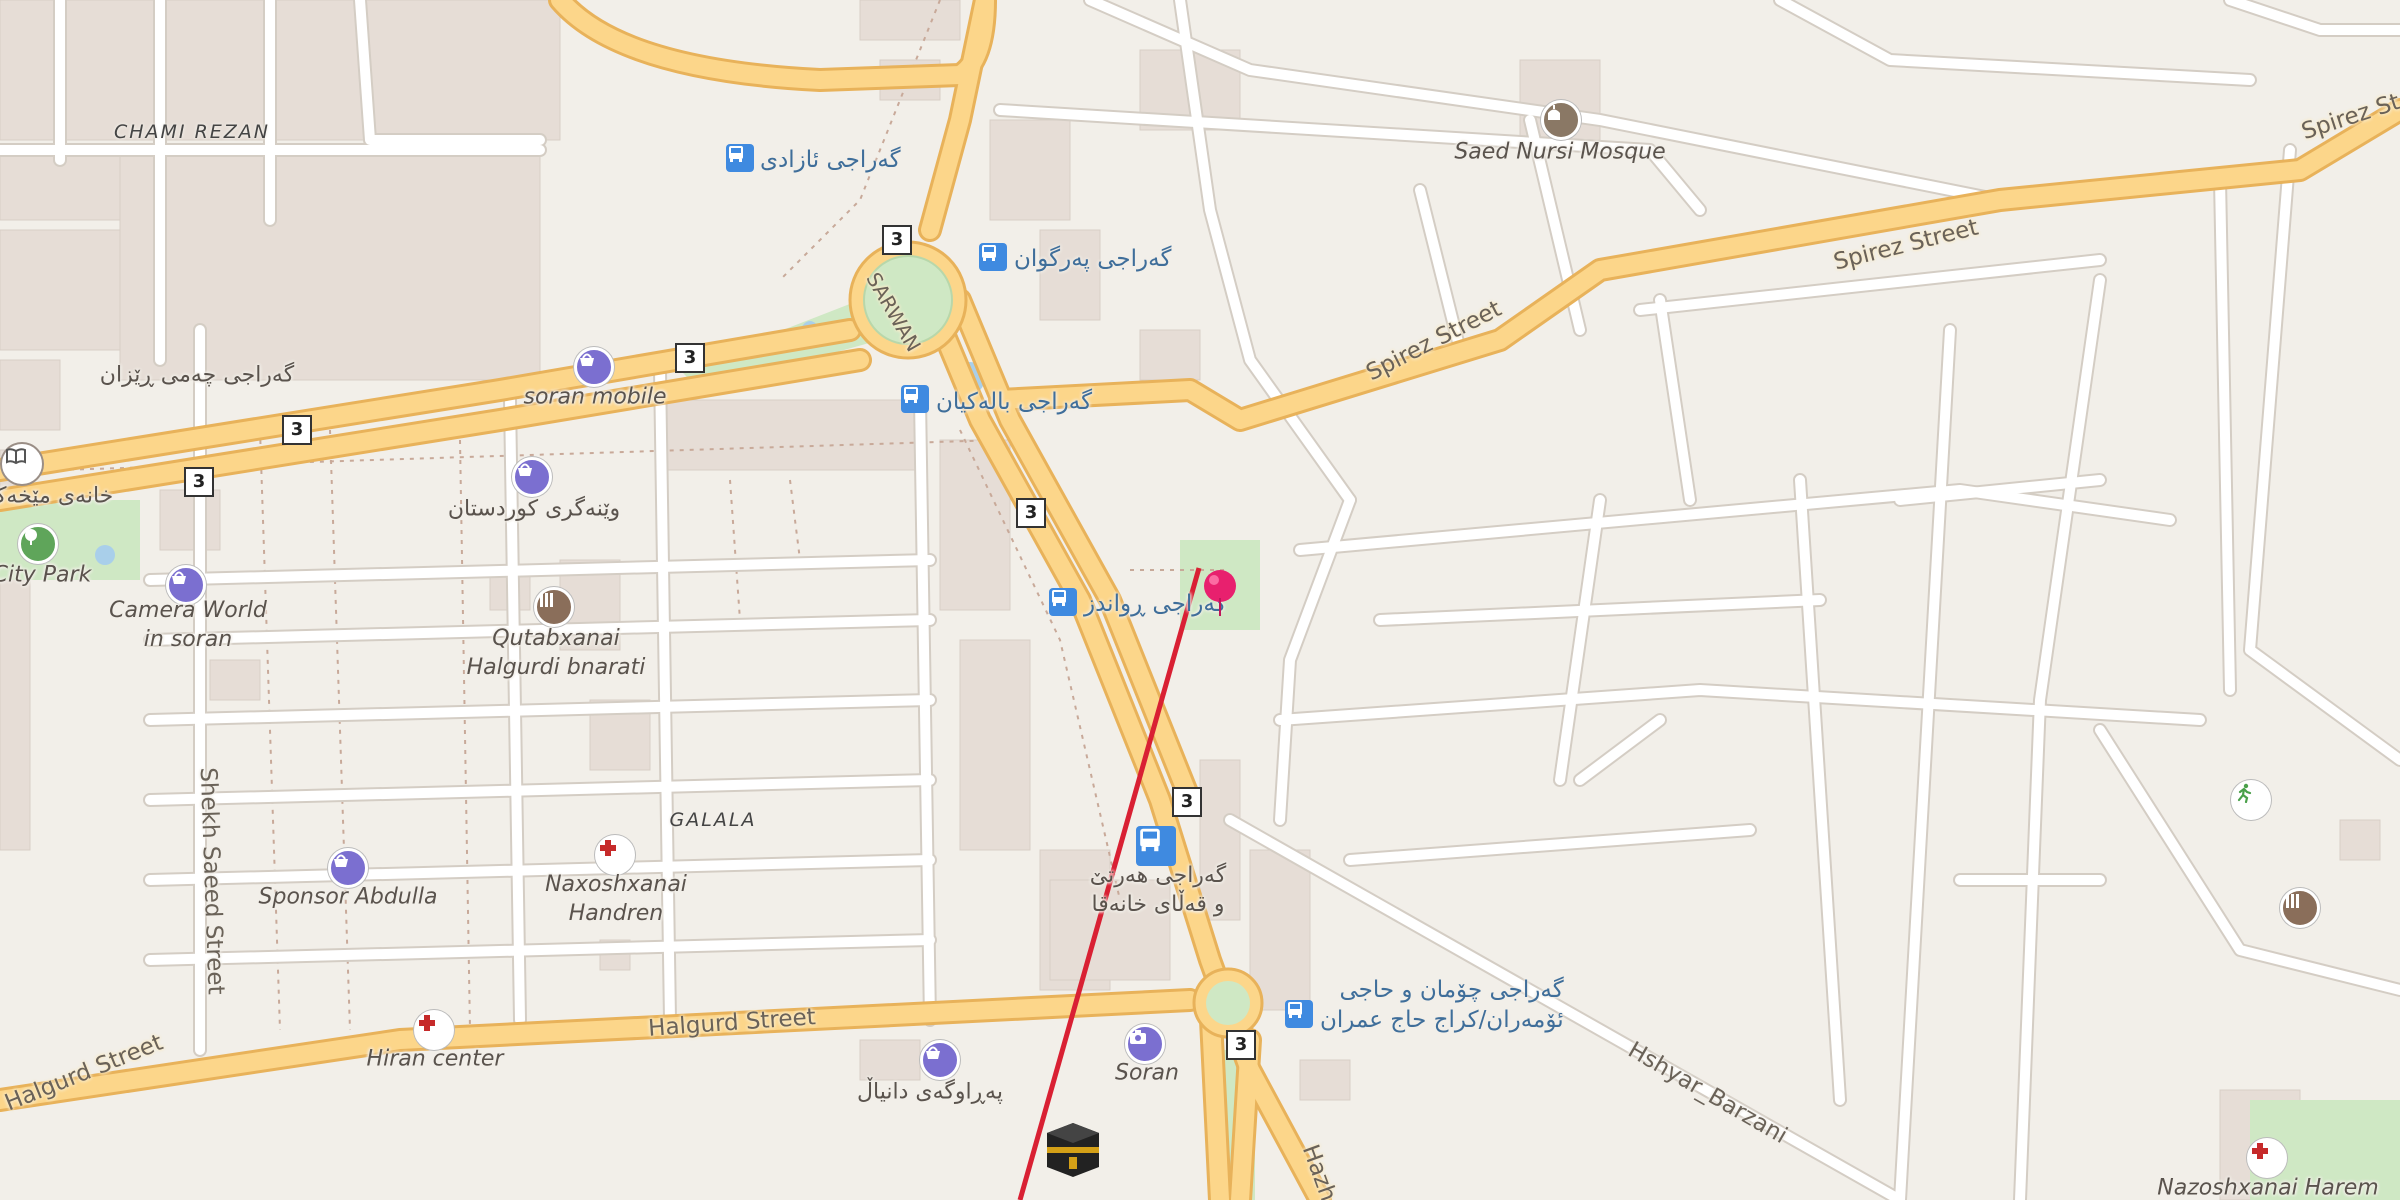 This screenshot has width=2400, height=1200. What do you see at coordinates (1158, 875) in the screenshot?
I see `bus-stop-label-line1: گەراجی هەرتێ` at bounding box center [1158, 875].